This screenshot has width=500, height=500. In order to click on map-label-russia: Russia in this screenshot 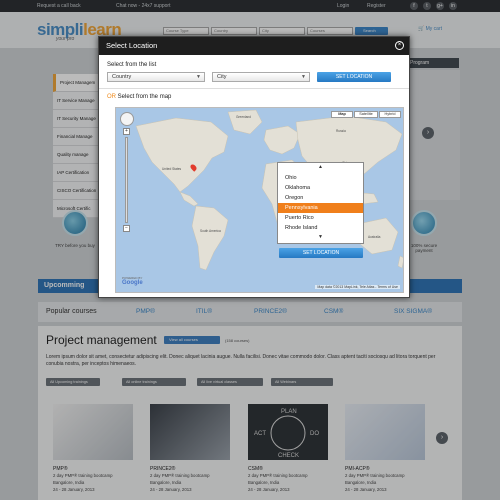, I will do `click(341, 131)`.